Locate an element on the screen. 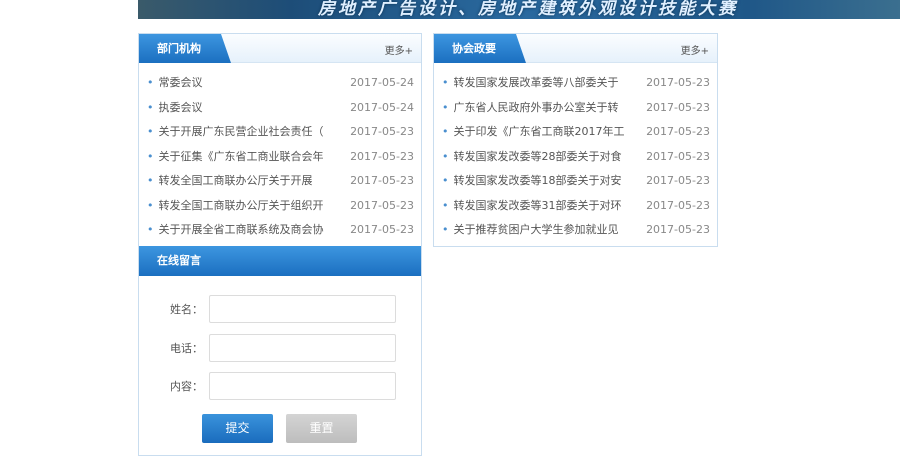  list-item: 执委会议 2017-05-24 is located at coordinates (280, 110).